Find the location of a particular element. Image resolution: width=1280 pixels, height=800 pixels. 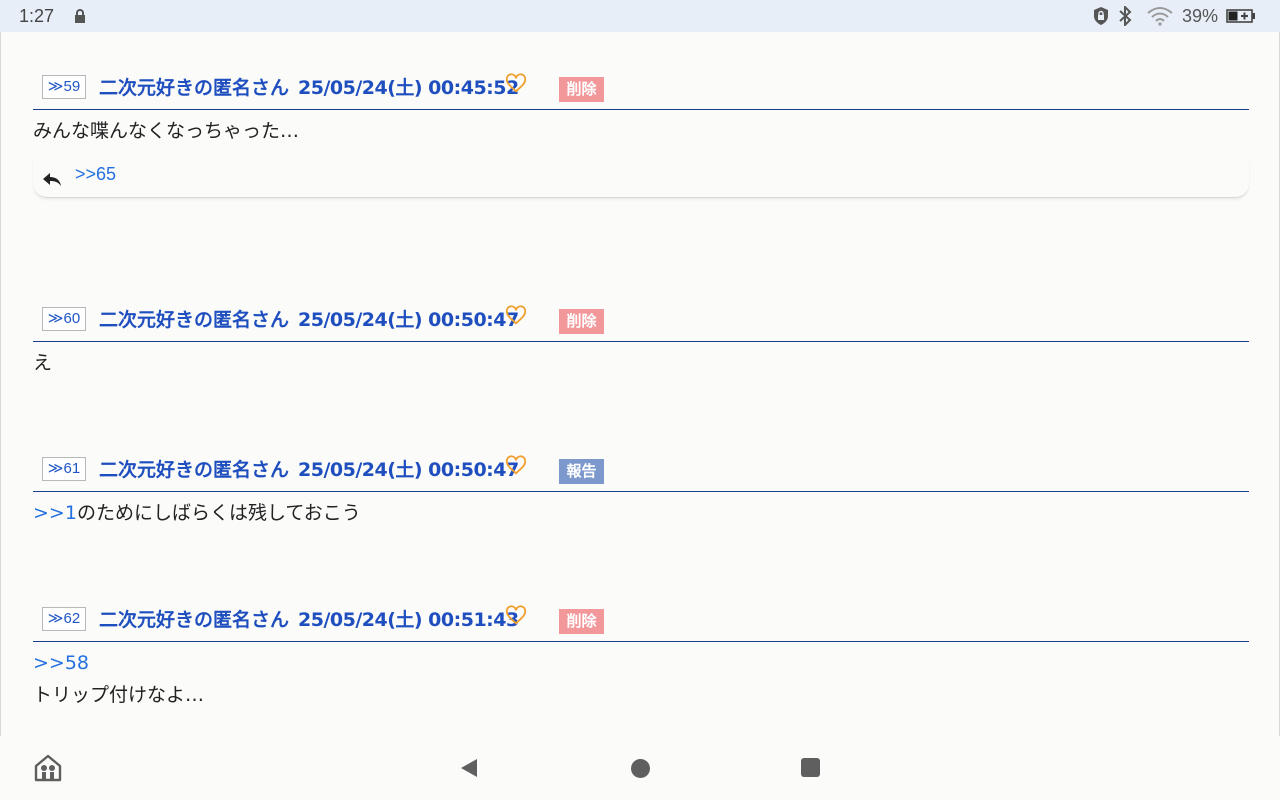

battery-percent: 39% is located at coordinates (1199, 15).